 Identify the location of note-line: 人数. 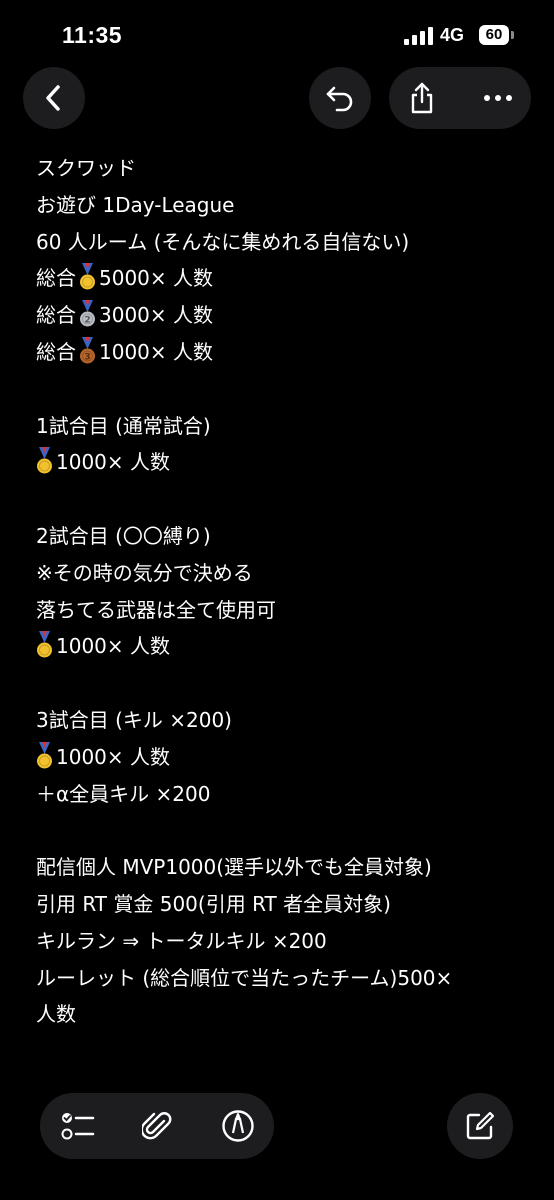
(281, 1014).